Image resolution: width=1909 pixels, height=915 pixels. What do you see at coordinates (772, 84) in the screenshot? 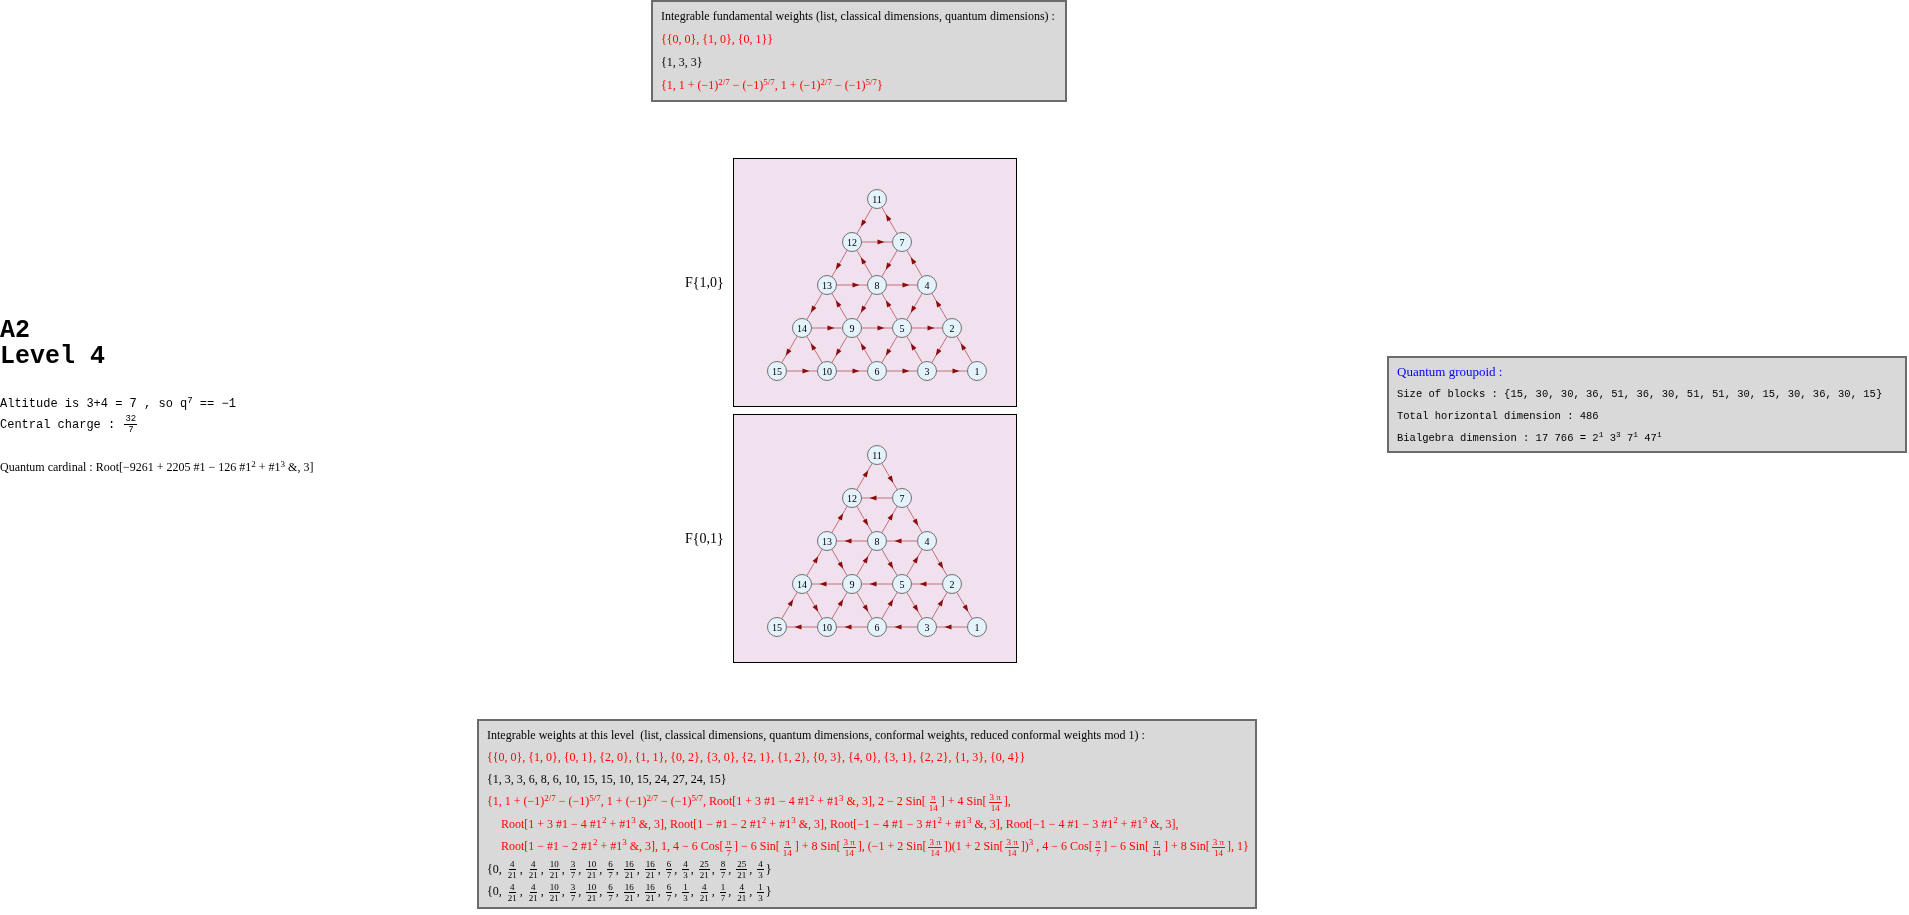
I see `formula-line: {1, 1 + (−1)$^{2/7}$ − (−1)$^{5/7}$, 1 + (−1)$^{2/7}$ − (−1)$^{5/7}$}` at bounding box center [772, 84].